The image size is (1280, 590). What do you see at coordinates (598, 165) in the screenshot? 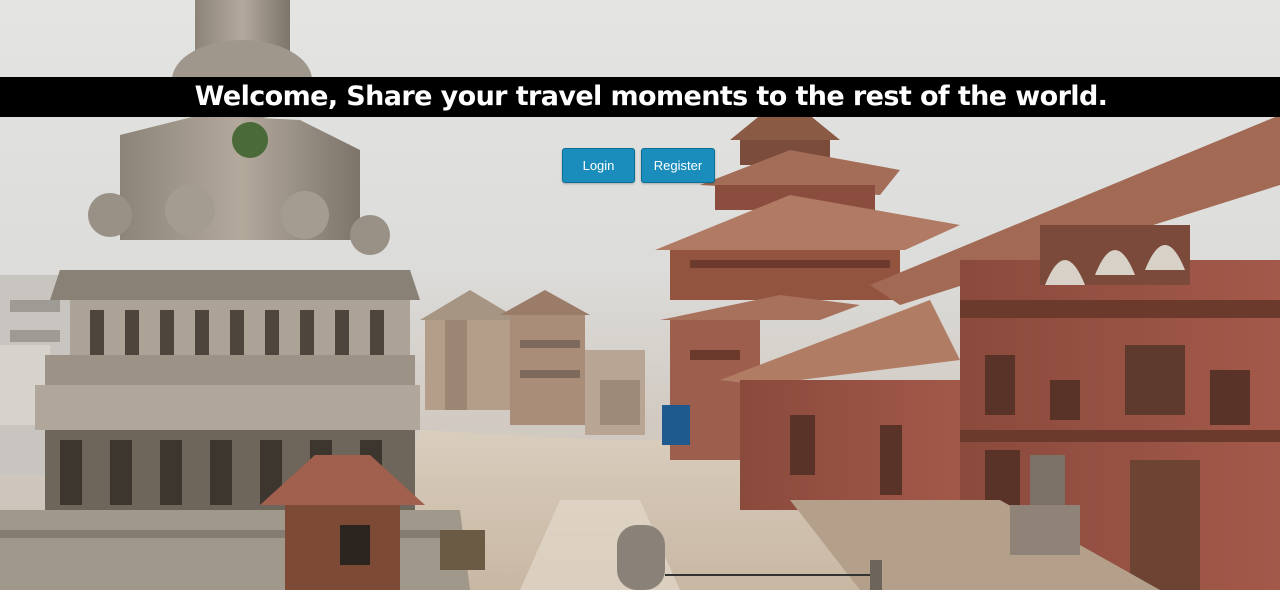
I see `login-button: Login` at bounding box center [598, 165].